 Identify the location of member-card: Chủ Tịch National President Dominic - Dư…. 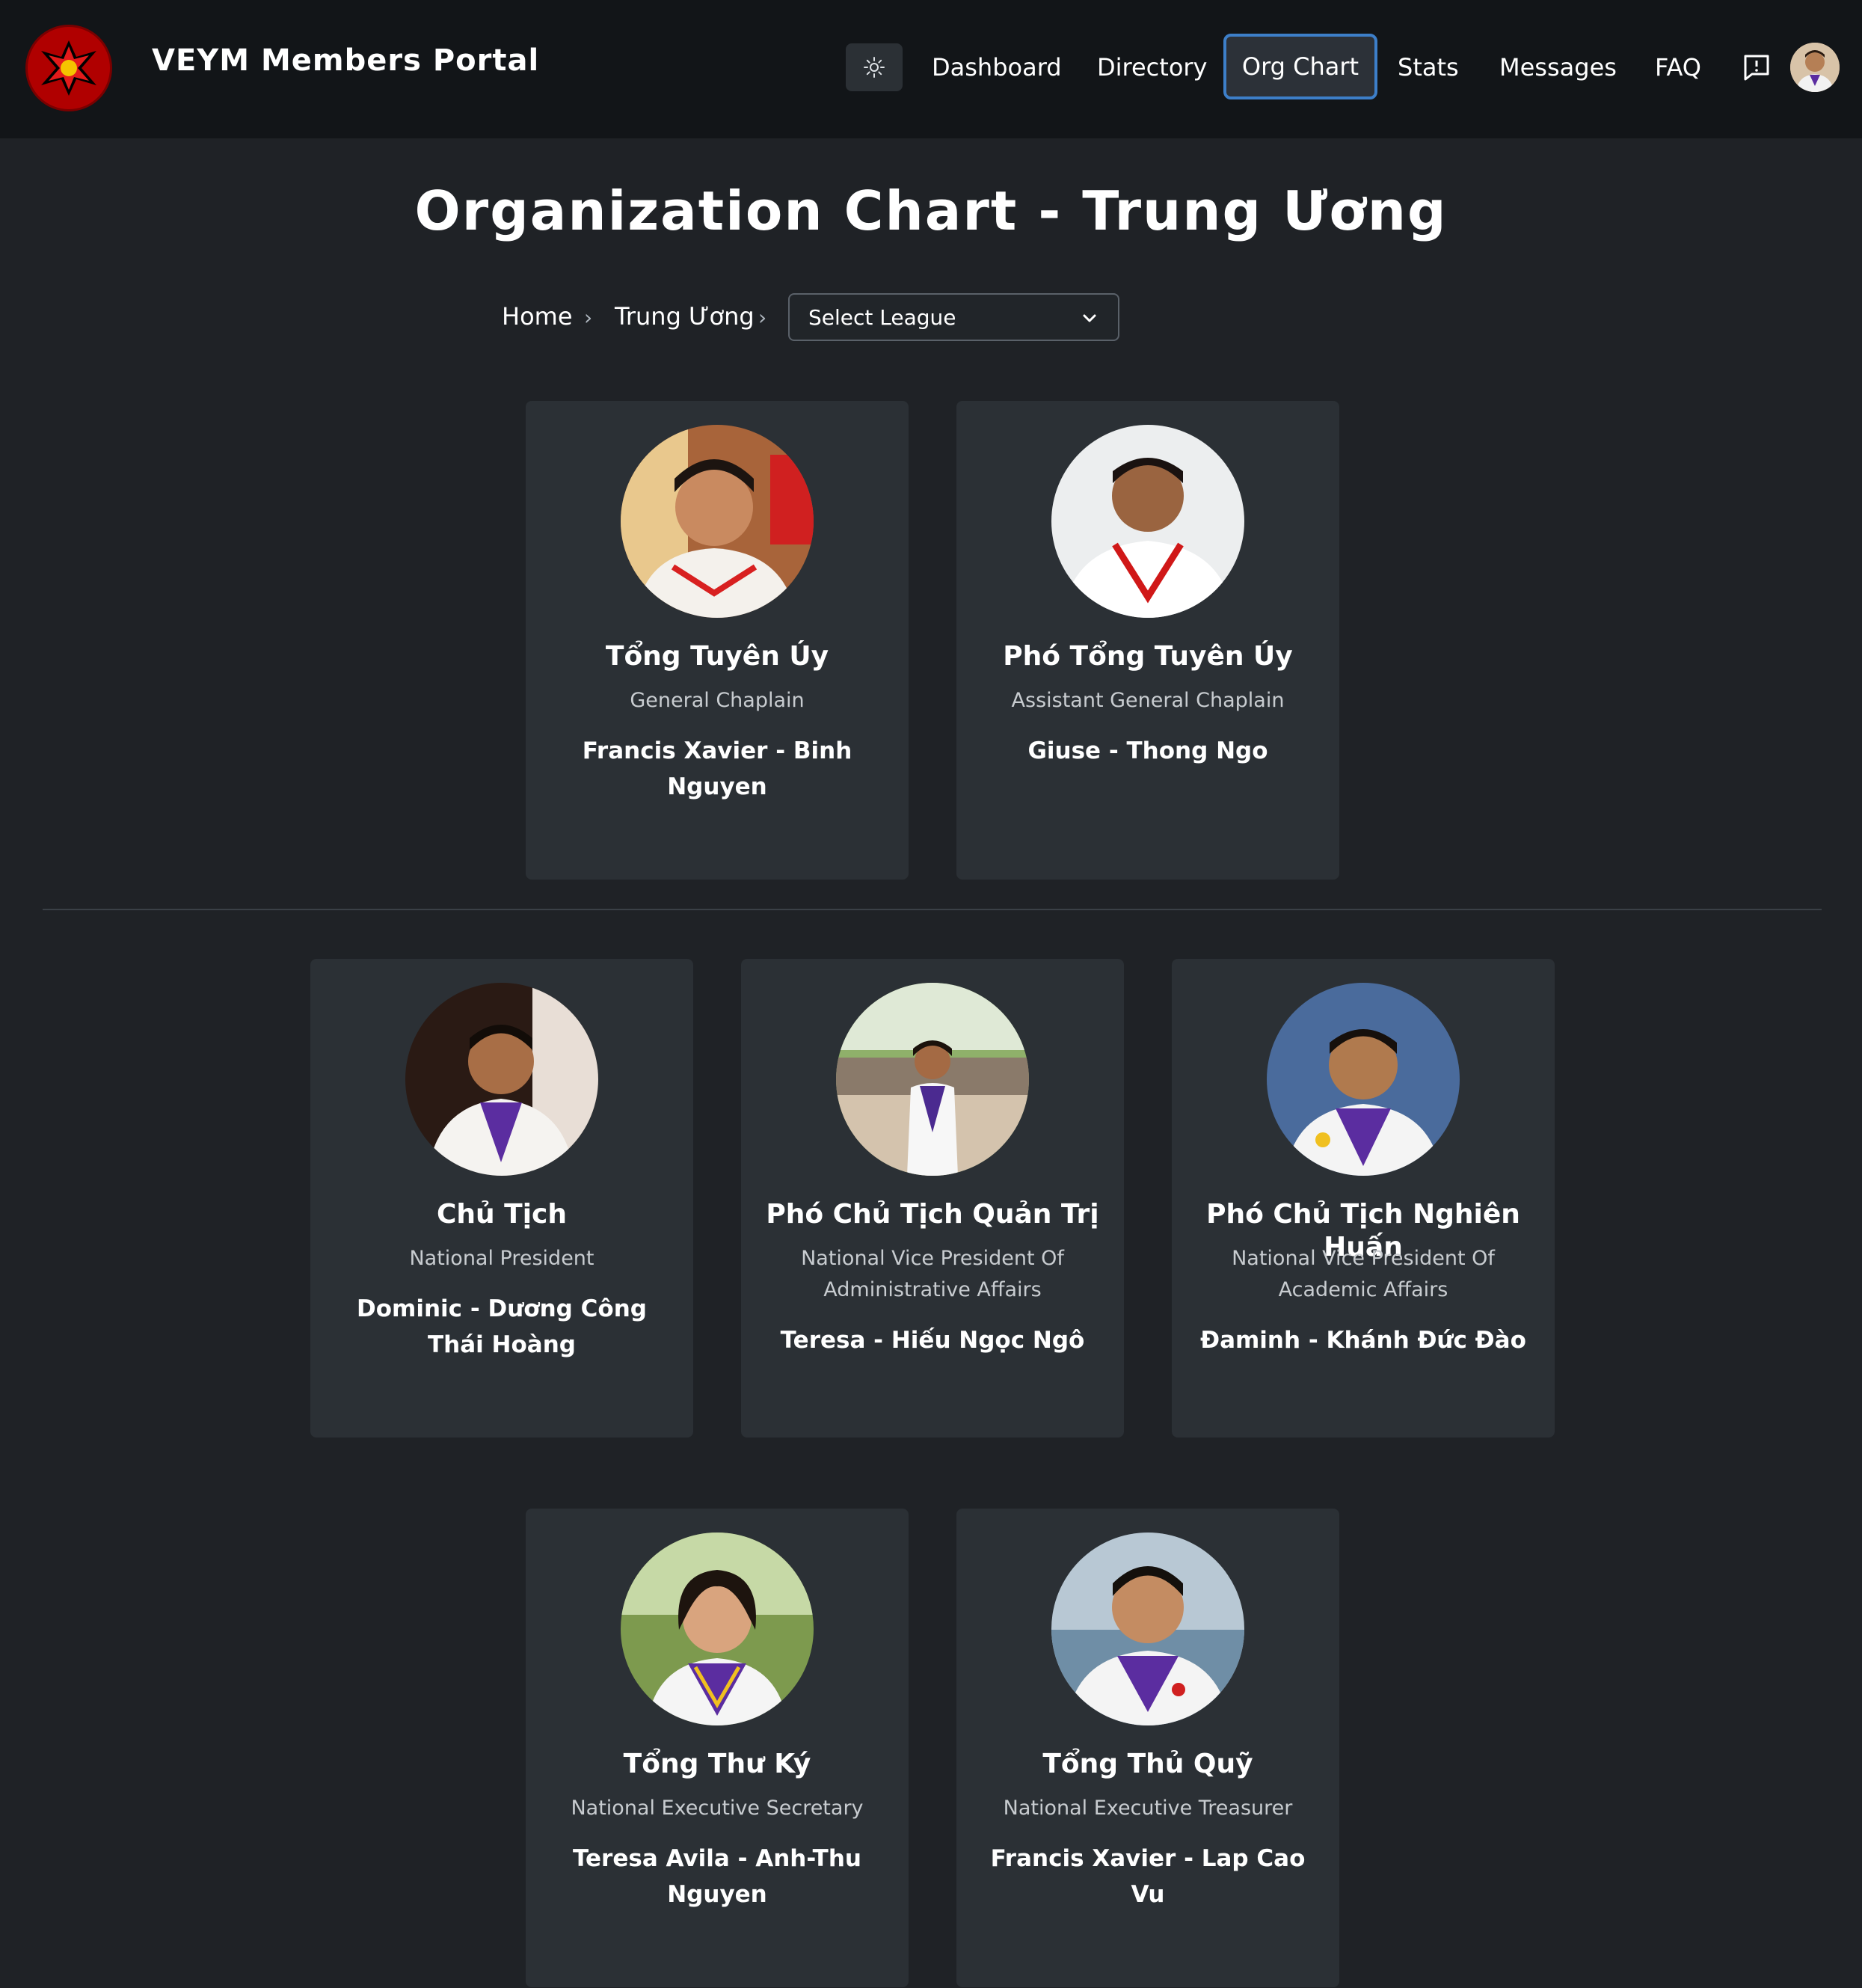
(501, 1198).